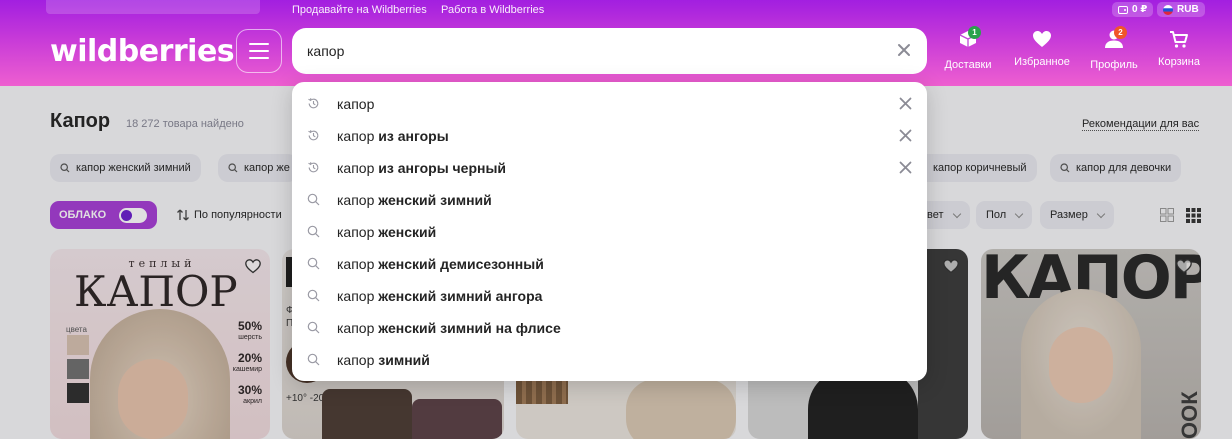  What do you see at coordinates (1081, 365) in the screenshot?
I see `model-face` at bounding box center [1081, 365].